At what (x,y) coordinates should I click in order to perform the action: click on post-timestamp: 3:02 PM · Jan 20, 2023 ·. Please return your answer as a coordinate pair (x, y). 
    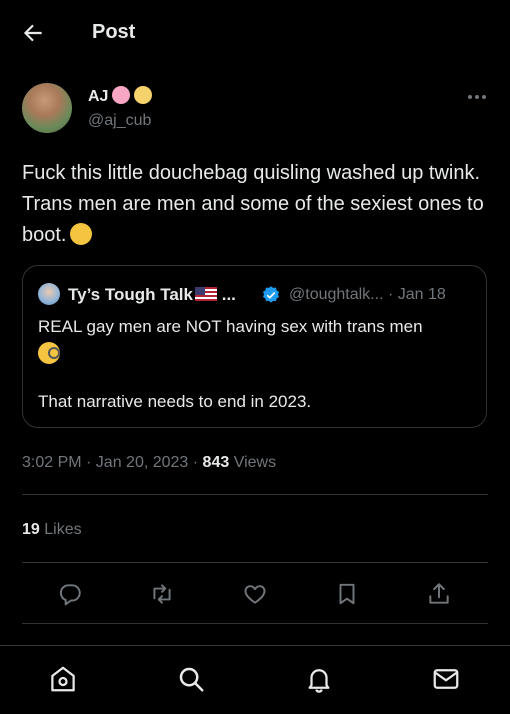
    Looking at the image, I should click on (112, 462).